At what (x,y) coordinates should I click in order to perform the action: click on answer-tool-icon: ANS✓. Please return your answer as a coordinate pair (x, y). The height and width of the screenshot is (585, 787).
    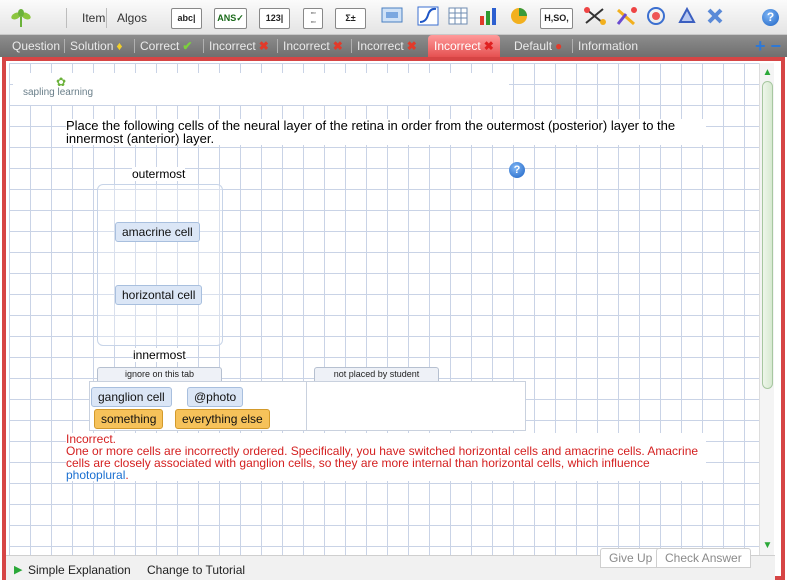
    Looking at the image, I should click on (230, 18).